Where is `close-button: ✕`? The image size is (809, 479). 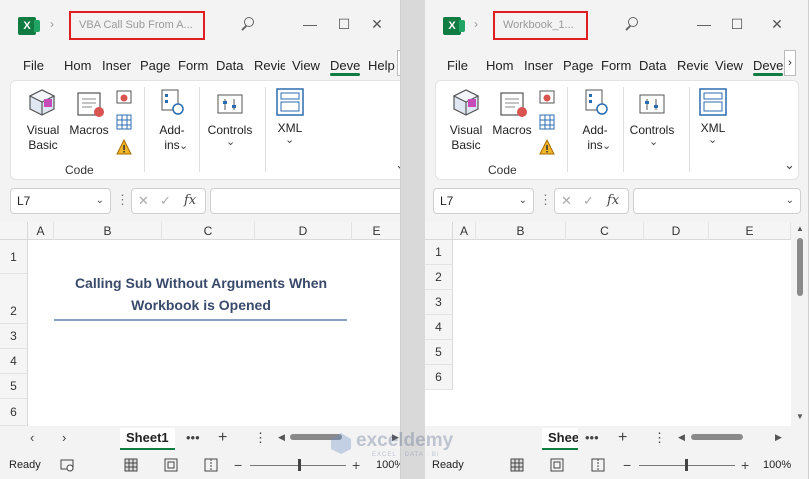 close-button: ✕ is located at coordinates (777, 24).